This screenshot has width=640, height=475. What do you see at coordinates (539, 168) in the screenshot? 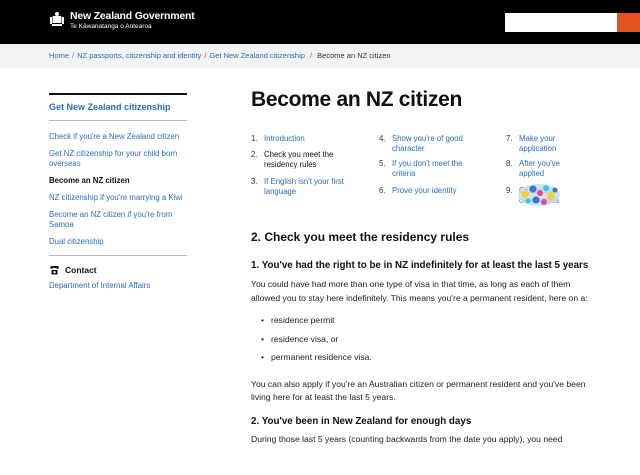
I see `step-label: After you've applied` at bounding box center [539, 168].